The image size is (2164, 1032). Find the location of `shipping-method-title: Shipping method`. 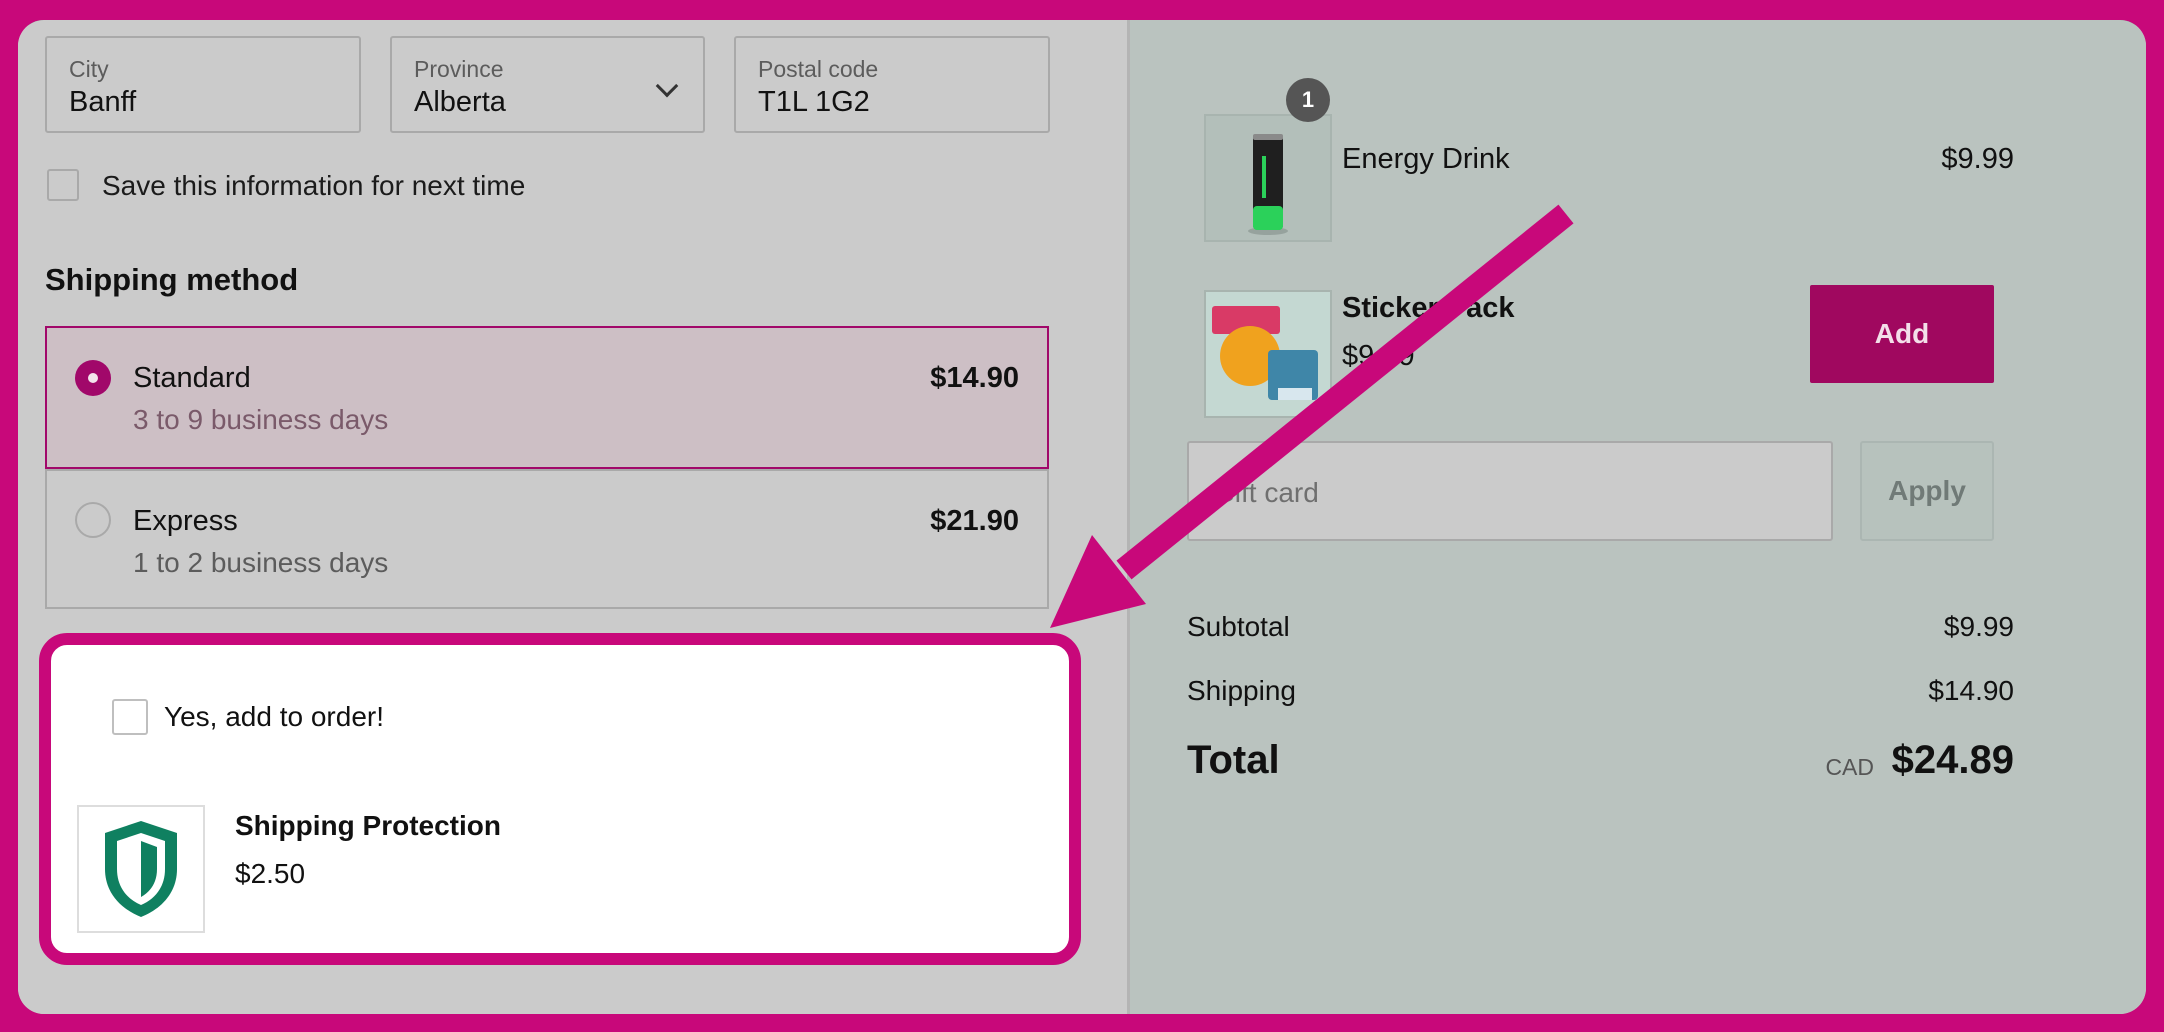

shipping-method-title: Shipping method is located at coordinates (172, 279).